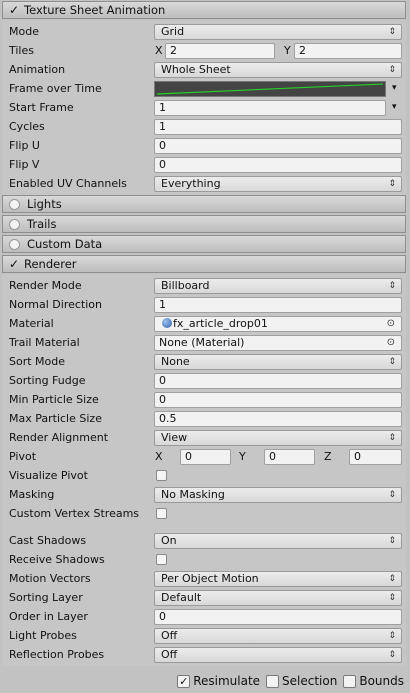  I want to click on row-trail-material: Trail Material None (Material) ⊙, so click(204, 343).